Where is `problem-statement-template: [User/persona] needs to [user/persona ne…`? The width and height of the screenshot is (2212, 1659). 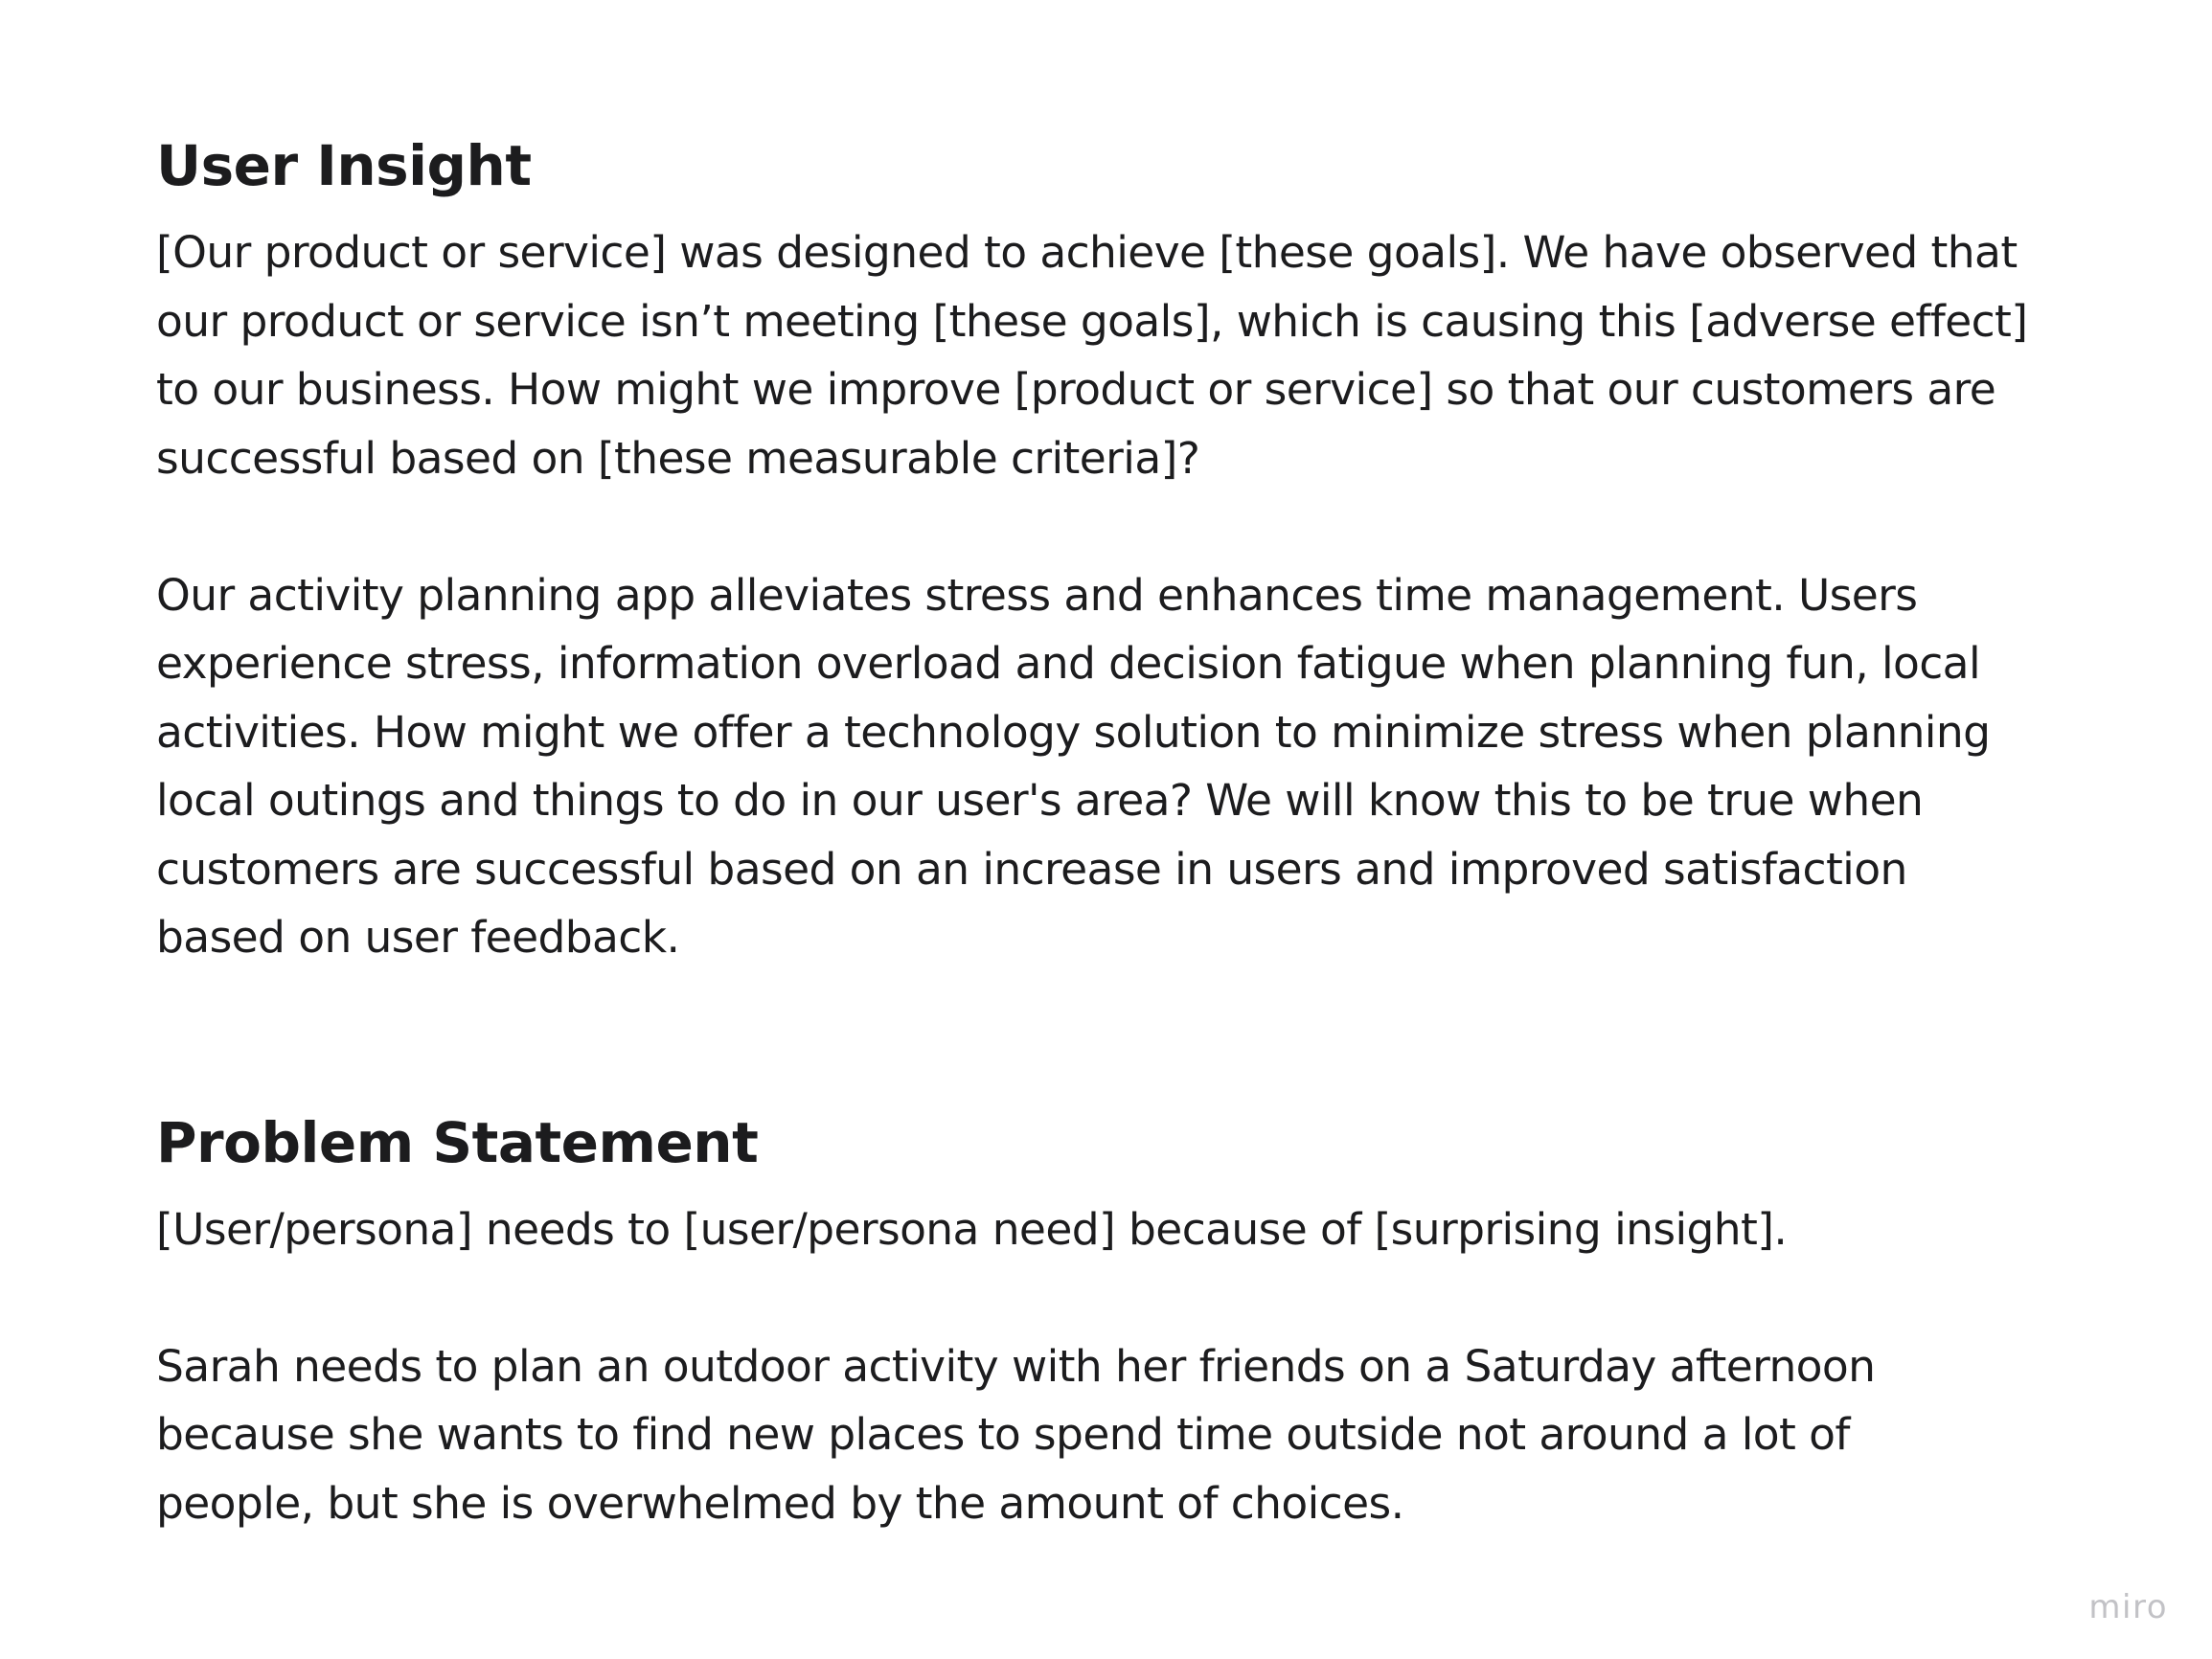 problem-statement-template: [User/persona] needs to [user/persona ne… is located at coordinates (972, 1229).